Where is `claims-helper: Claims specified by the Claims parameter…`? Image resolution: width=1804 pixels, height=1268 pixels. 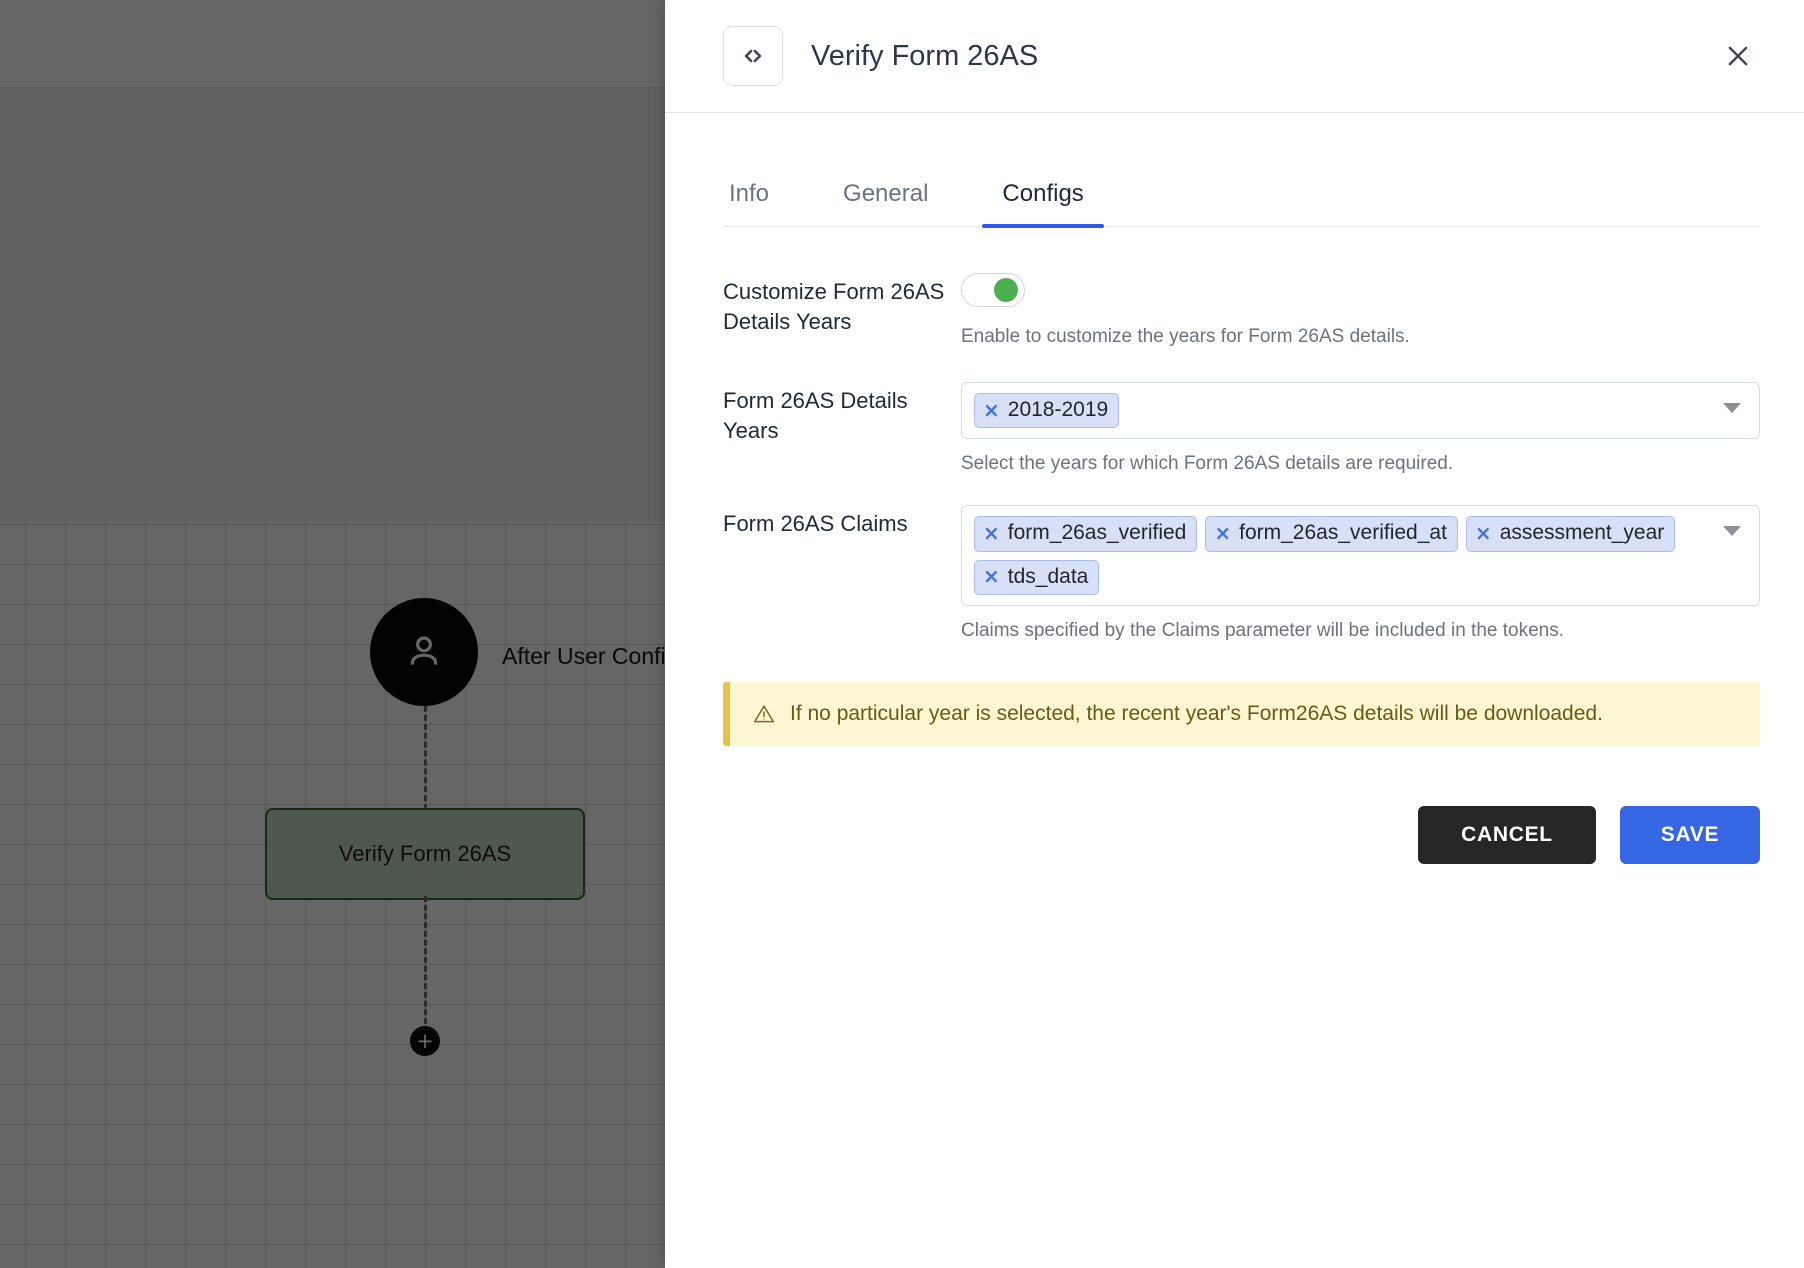 claims-helper: Claims specified by the Claims parameter… is located at coordinates (1262, 630).